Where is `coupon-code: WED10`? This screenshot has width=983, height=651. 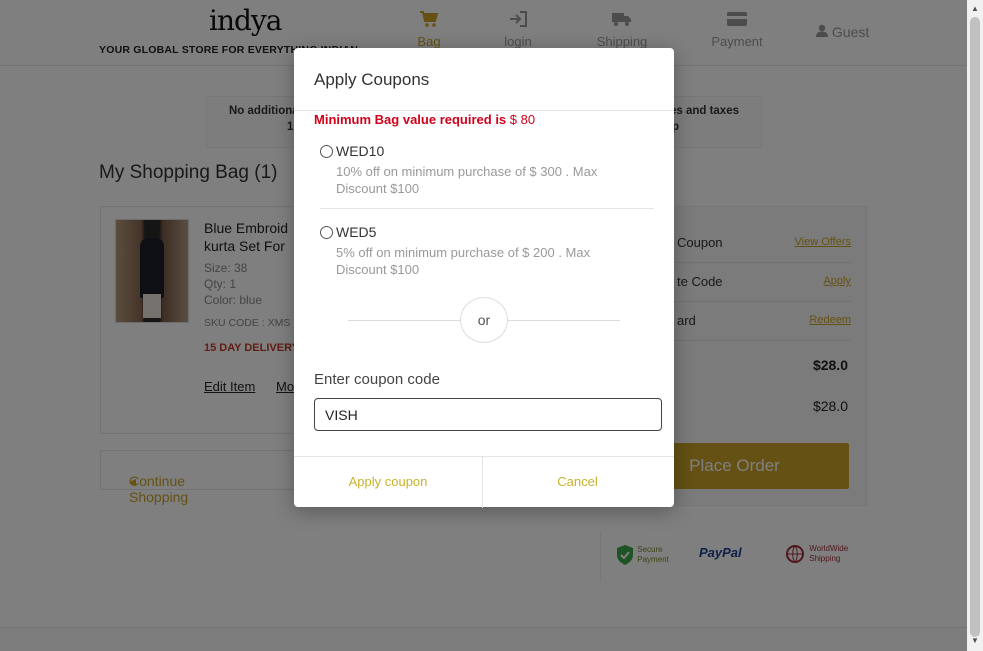 coupon-code: WED10 is located at coordinates (360, 151).